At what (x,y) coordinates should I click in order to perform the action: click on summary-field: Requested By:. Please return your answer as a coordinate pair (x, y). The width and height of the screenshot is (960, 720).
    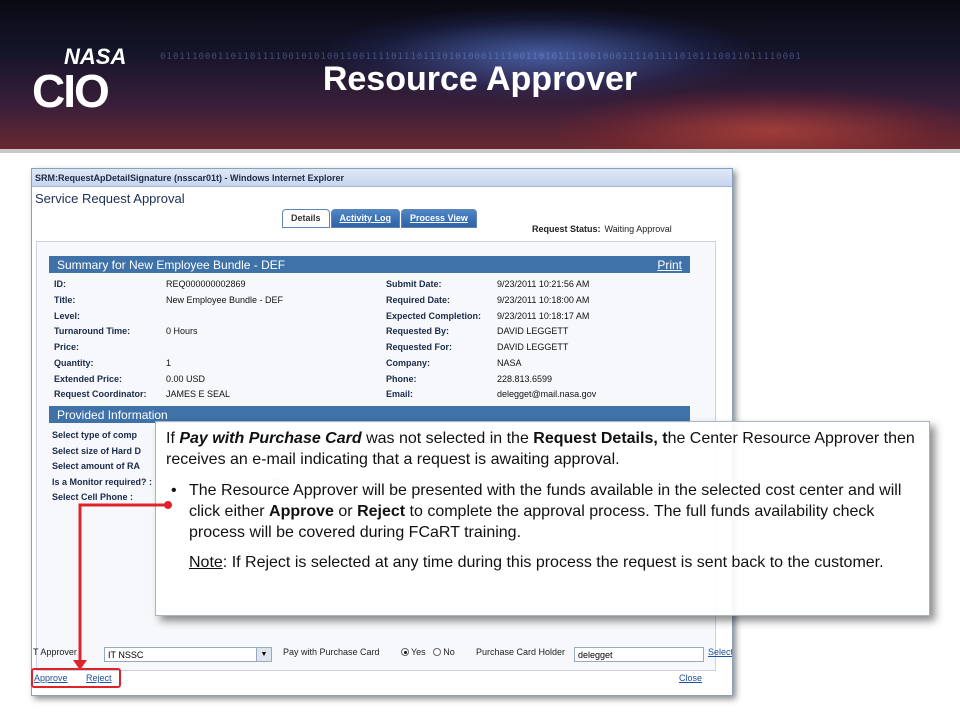
    Looking at the image, I should click on (417, 331).